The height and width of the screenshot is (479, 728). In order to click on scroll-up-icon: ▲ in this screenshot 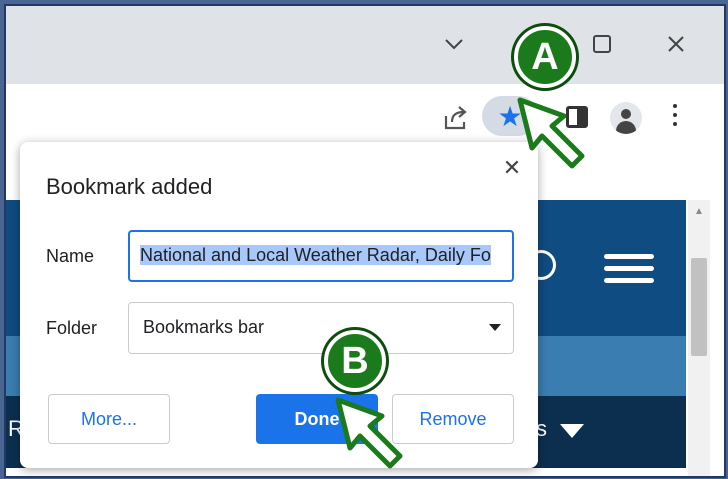, I will do `click(699, 212)`.